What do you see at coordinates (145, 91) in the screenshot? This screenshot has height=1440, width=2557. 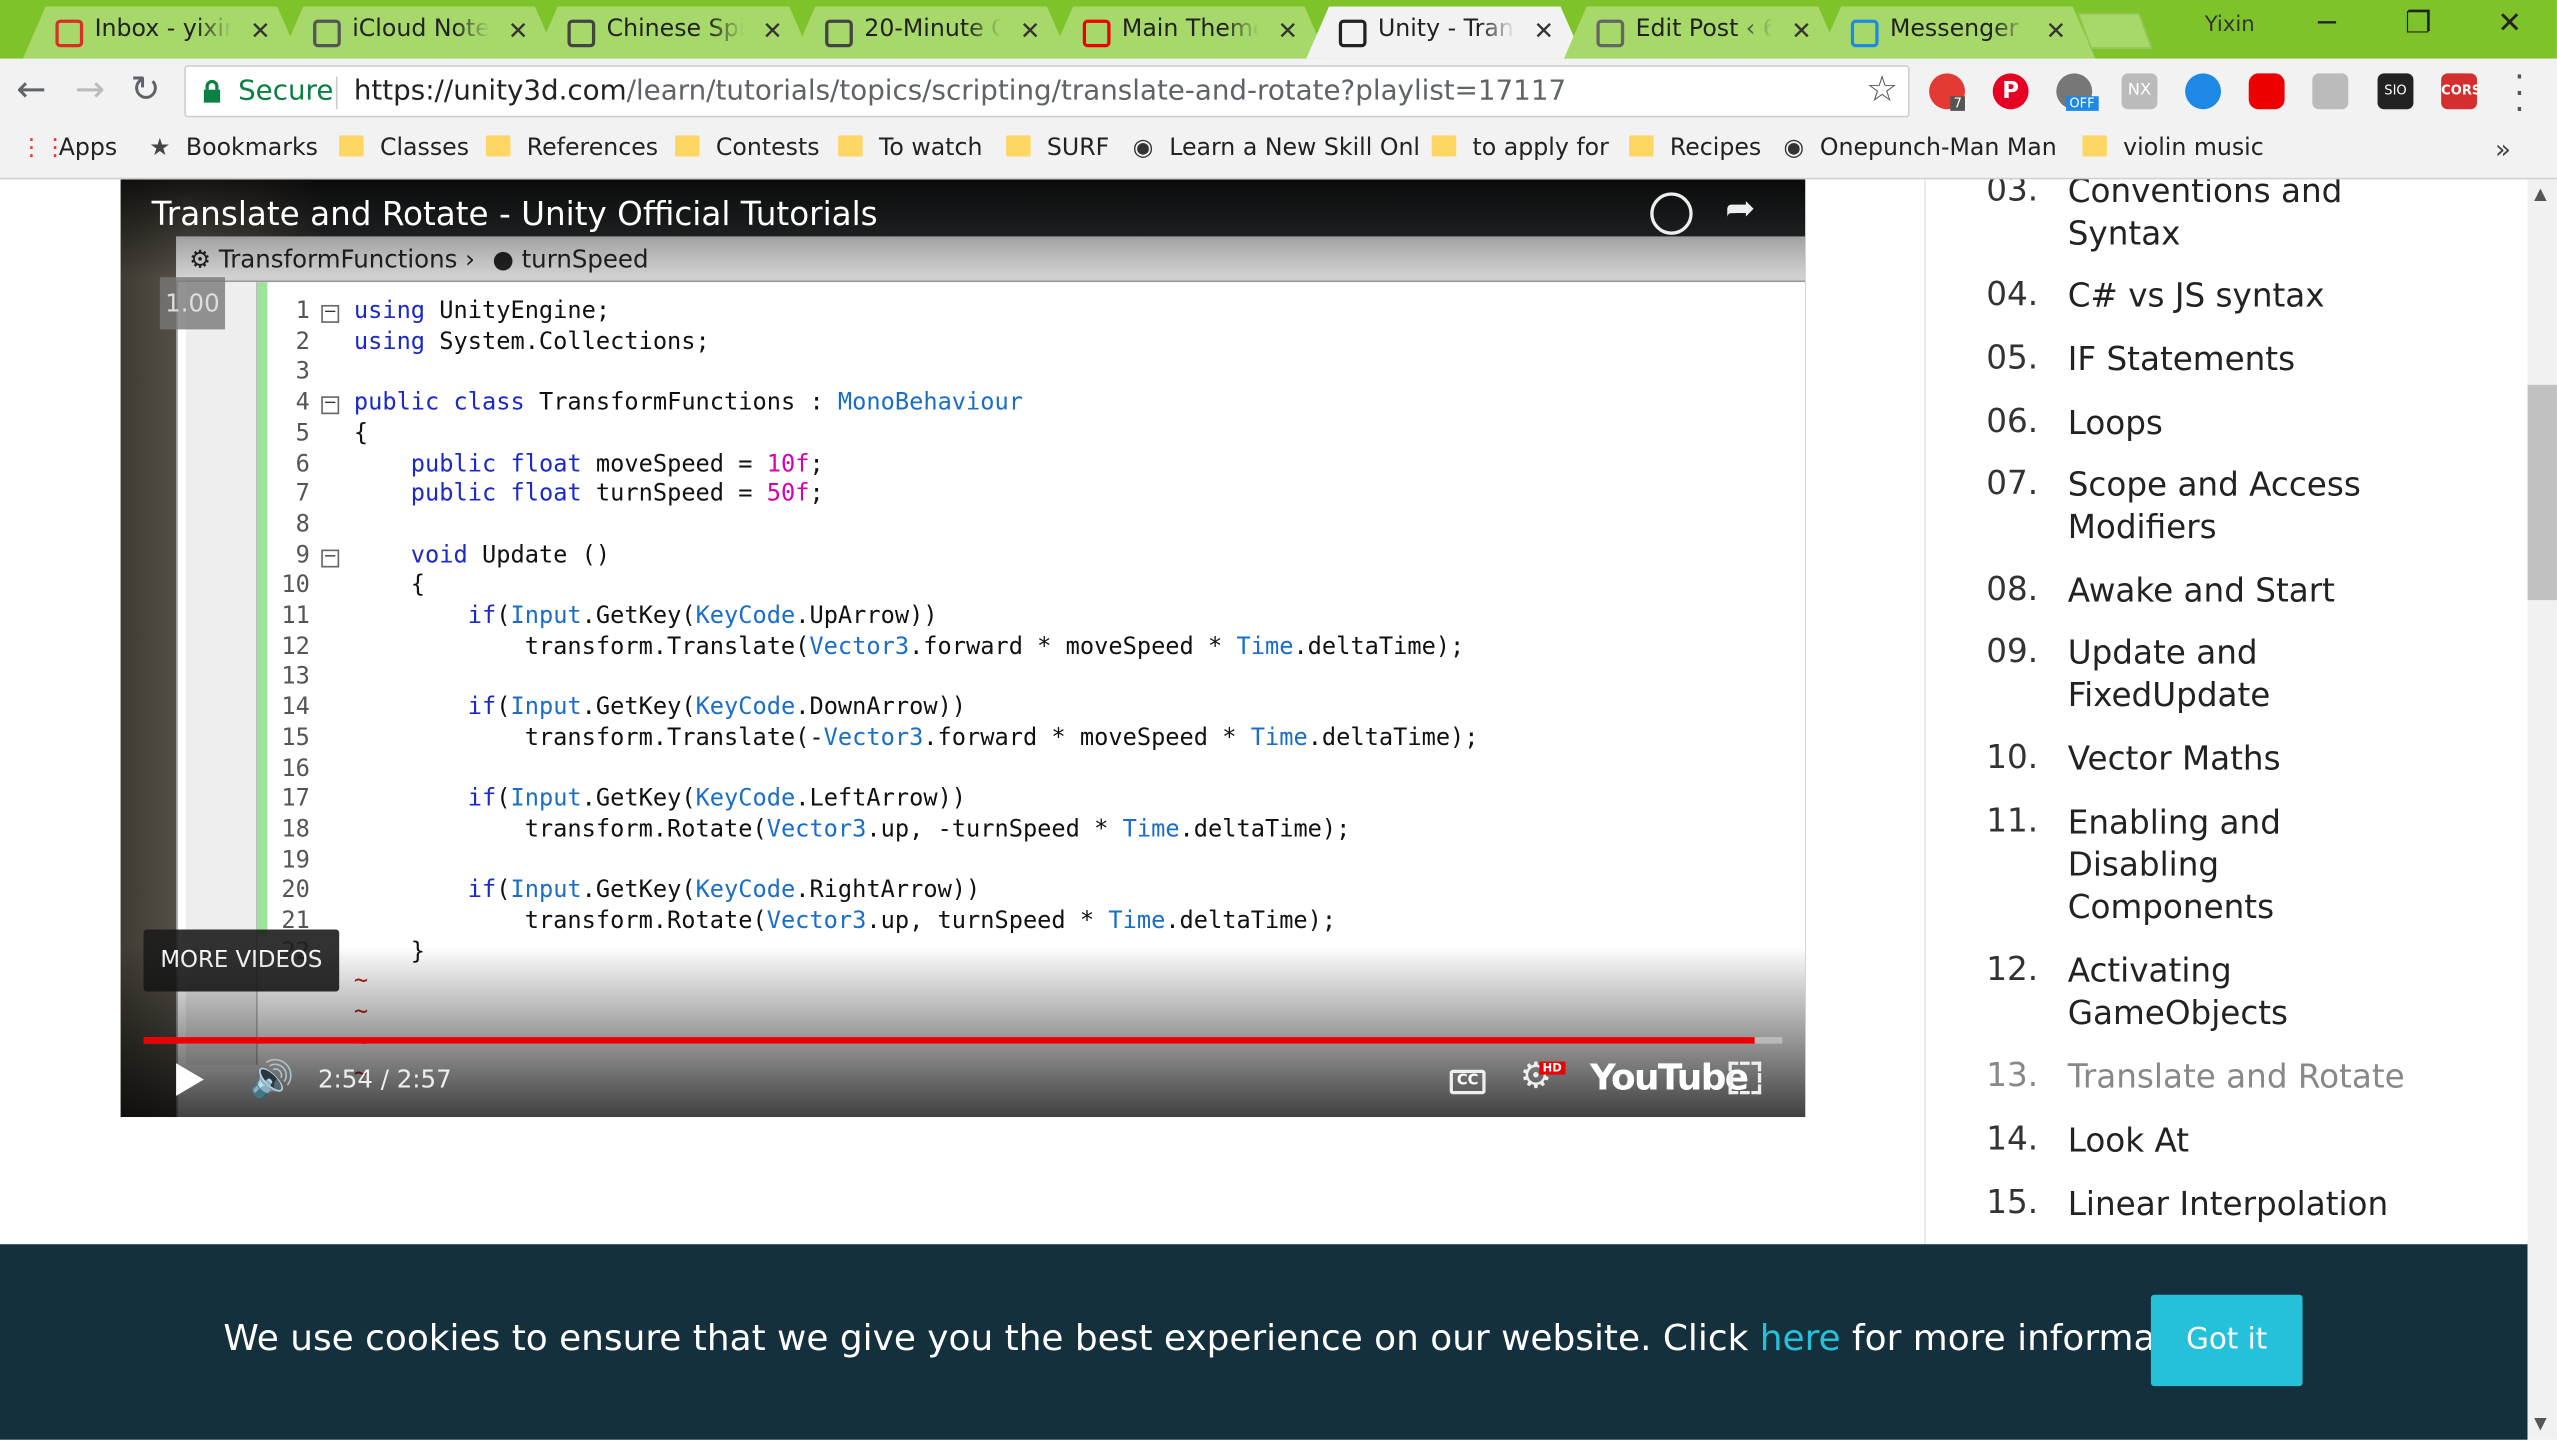 I see `reload-icon: ↻` at bounding box center [145, 91].